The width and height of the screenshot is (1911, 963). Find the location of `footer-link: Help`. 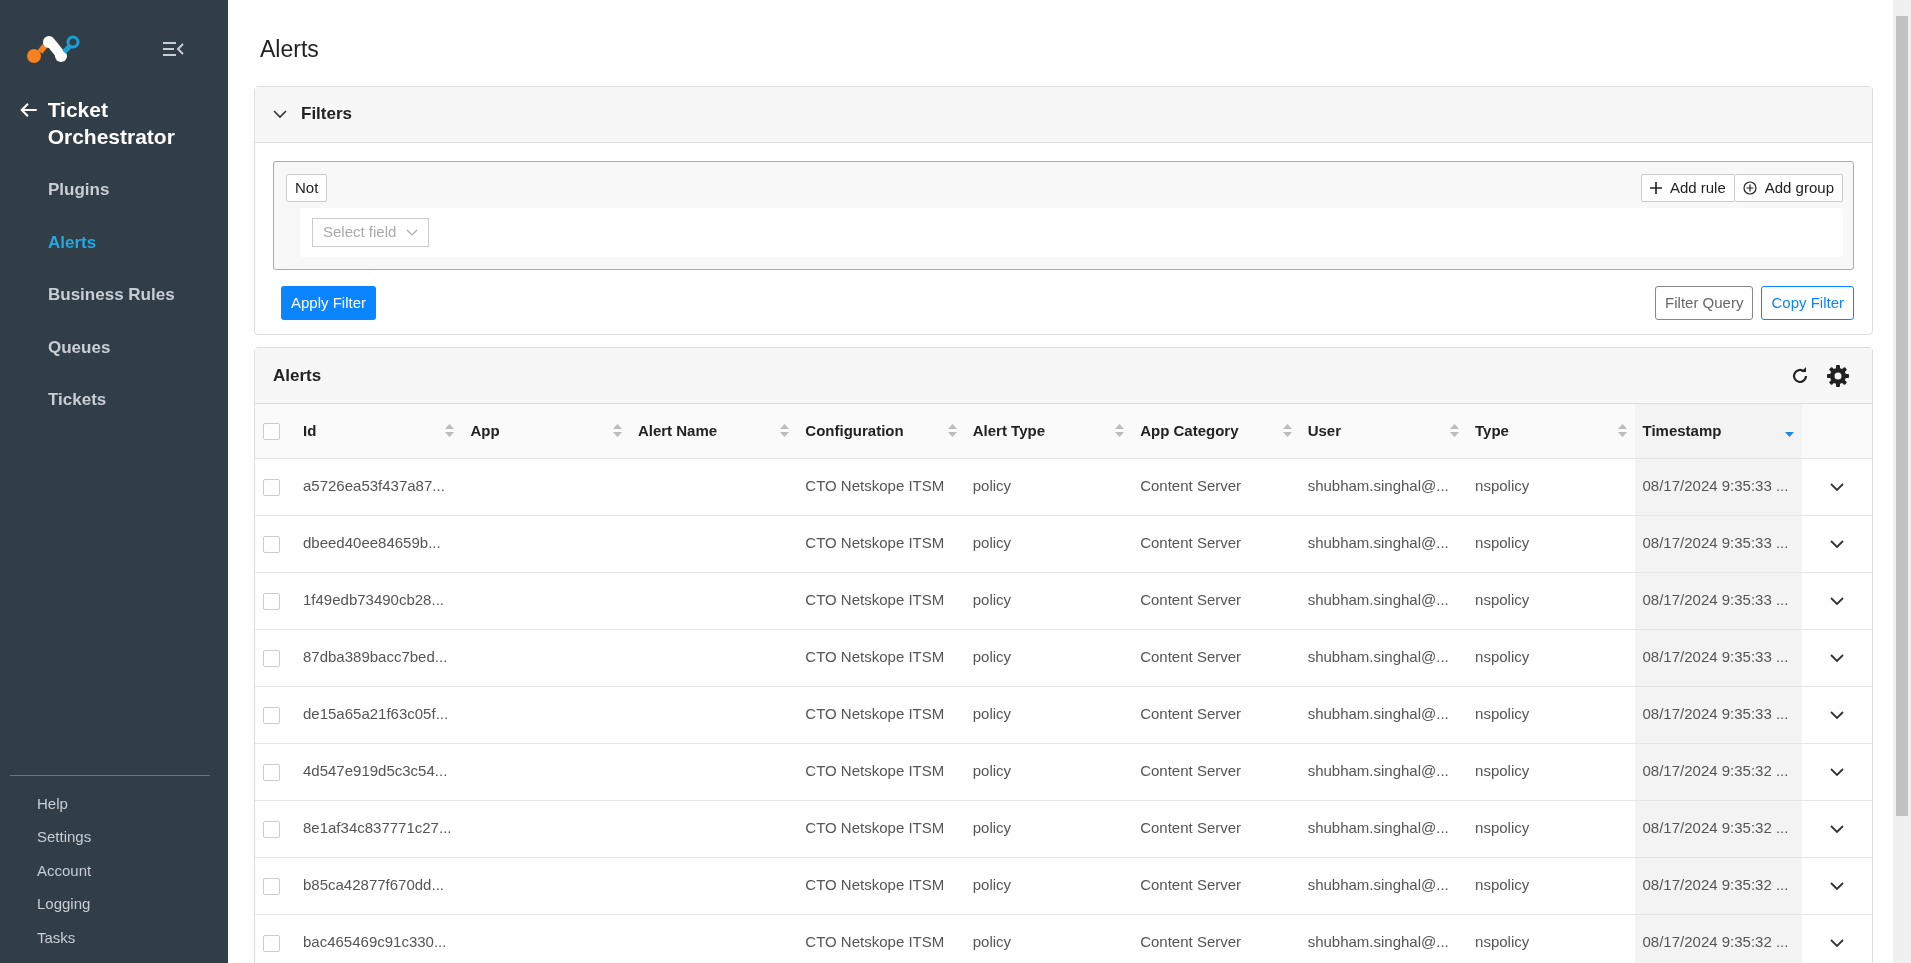

footer-link: Help is located at coordinates (123, 804).